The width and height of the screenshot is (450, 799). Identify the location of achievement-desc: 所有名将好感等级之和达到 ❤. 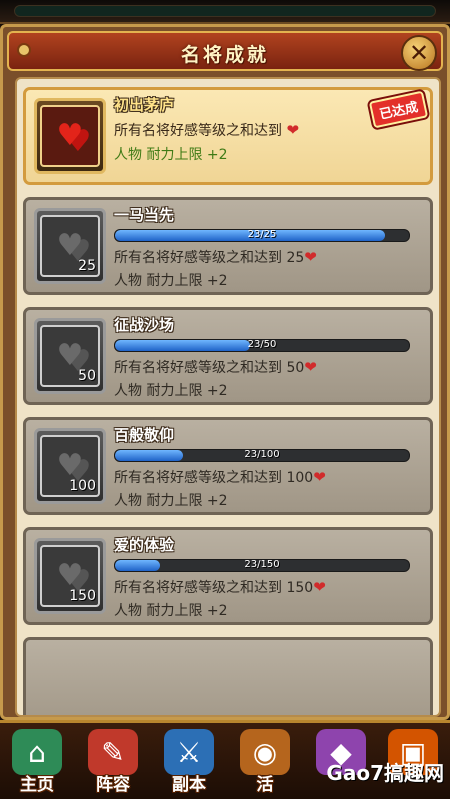
(207, 130).